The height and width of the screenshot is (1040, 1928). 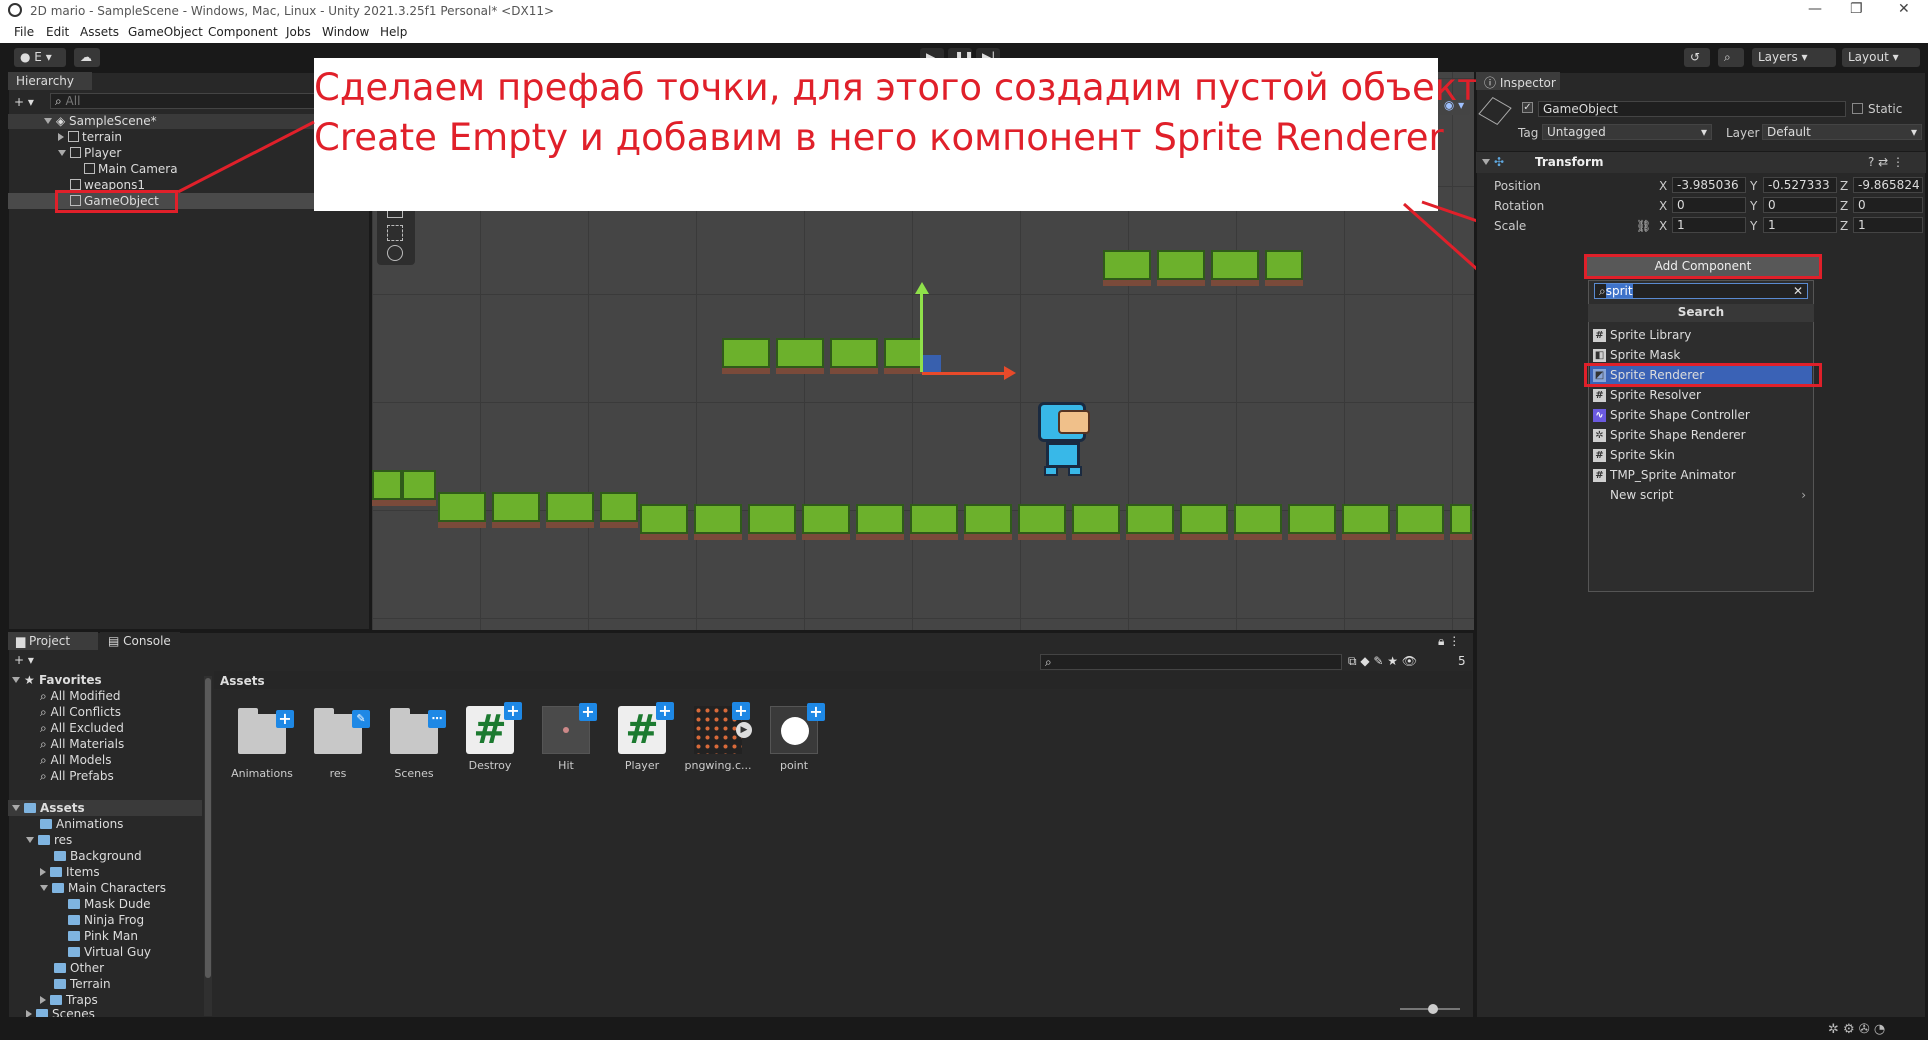 I want to click on rotation-x-field: 0, so click(x=1709, y=205).